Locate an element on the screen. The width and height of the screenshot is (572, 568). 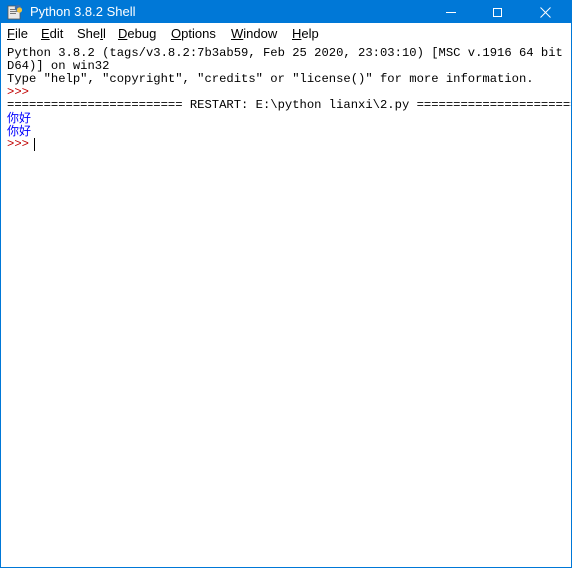
close-icon is located at coordinates (545, 12).